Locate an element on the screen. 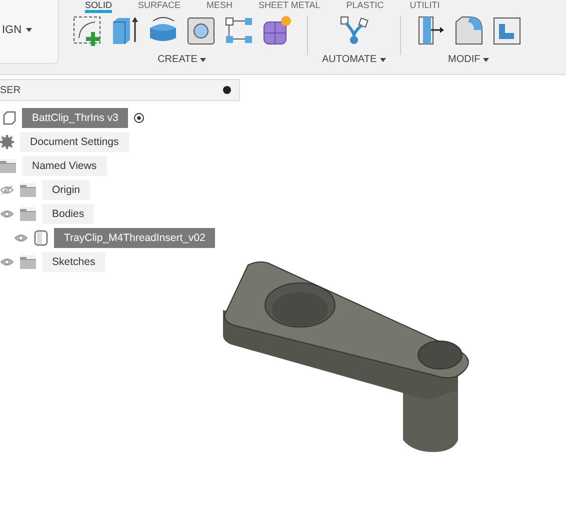 Image resolution: width=566 pixels, height=506 pixels. workspace-dropdown: IGN is located at coordinates (29, 32).